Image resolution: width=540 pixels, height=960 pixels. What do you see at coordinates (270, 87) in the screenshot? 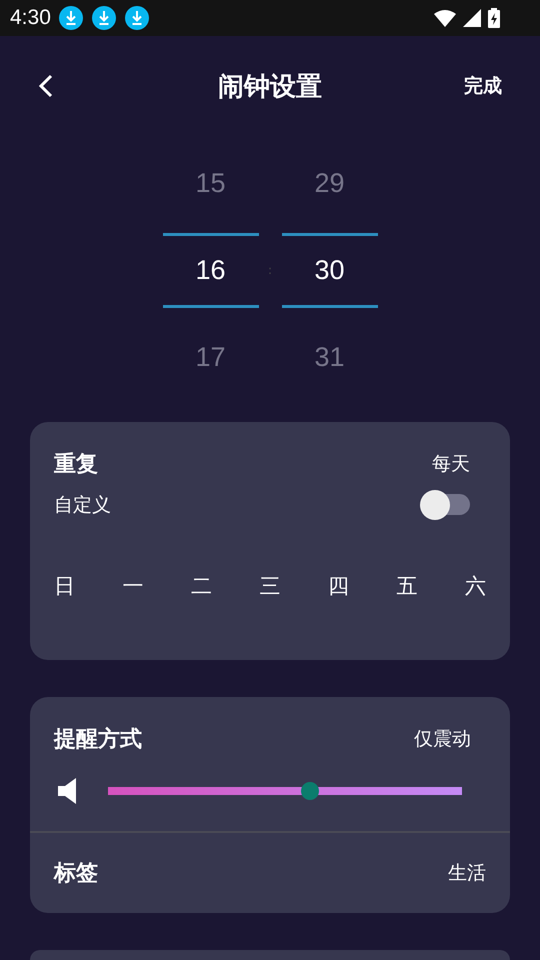
I see `page-title: 闹钟设置` at bounding box center [270, 87].